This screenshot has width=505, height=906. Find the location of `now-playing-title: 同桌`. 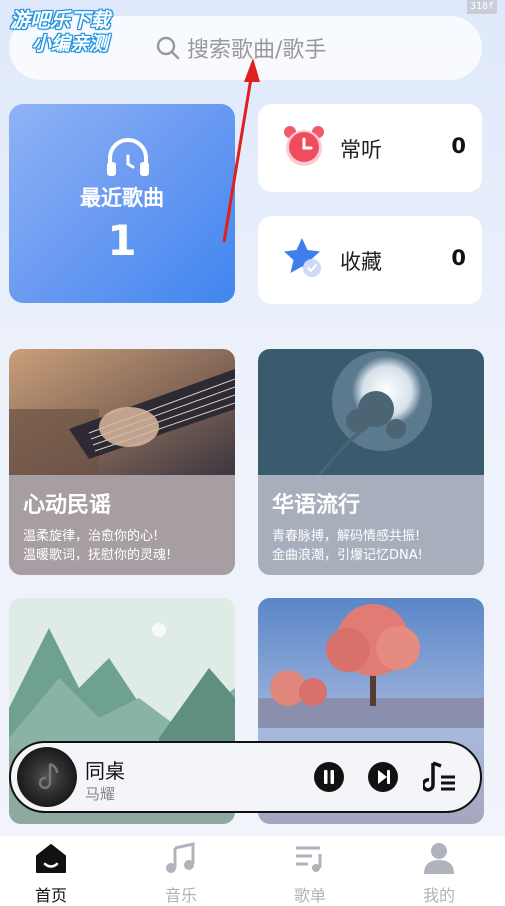

now-playing-title: 同桌 is located at coordinates (105, 771).